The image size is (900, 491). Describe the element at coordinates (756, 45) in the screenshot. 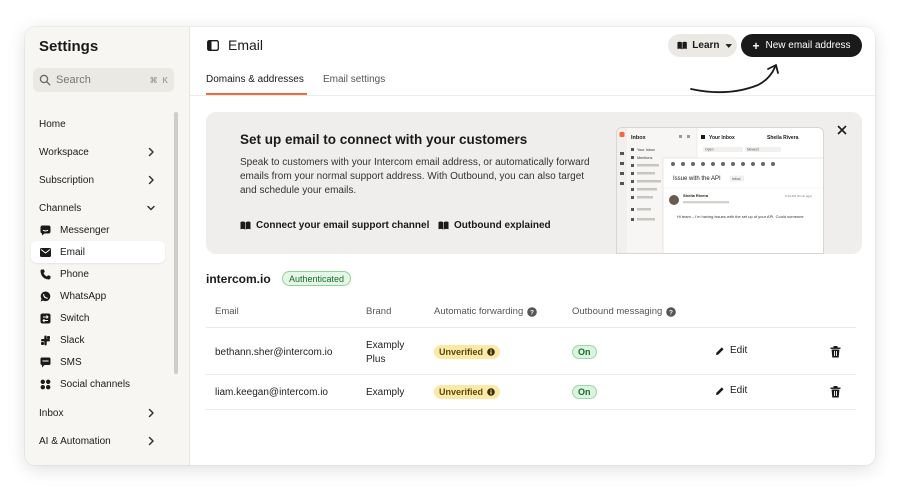

I see `plus-icon: +` at that location.